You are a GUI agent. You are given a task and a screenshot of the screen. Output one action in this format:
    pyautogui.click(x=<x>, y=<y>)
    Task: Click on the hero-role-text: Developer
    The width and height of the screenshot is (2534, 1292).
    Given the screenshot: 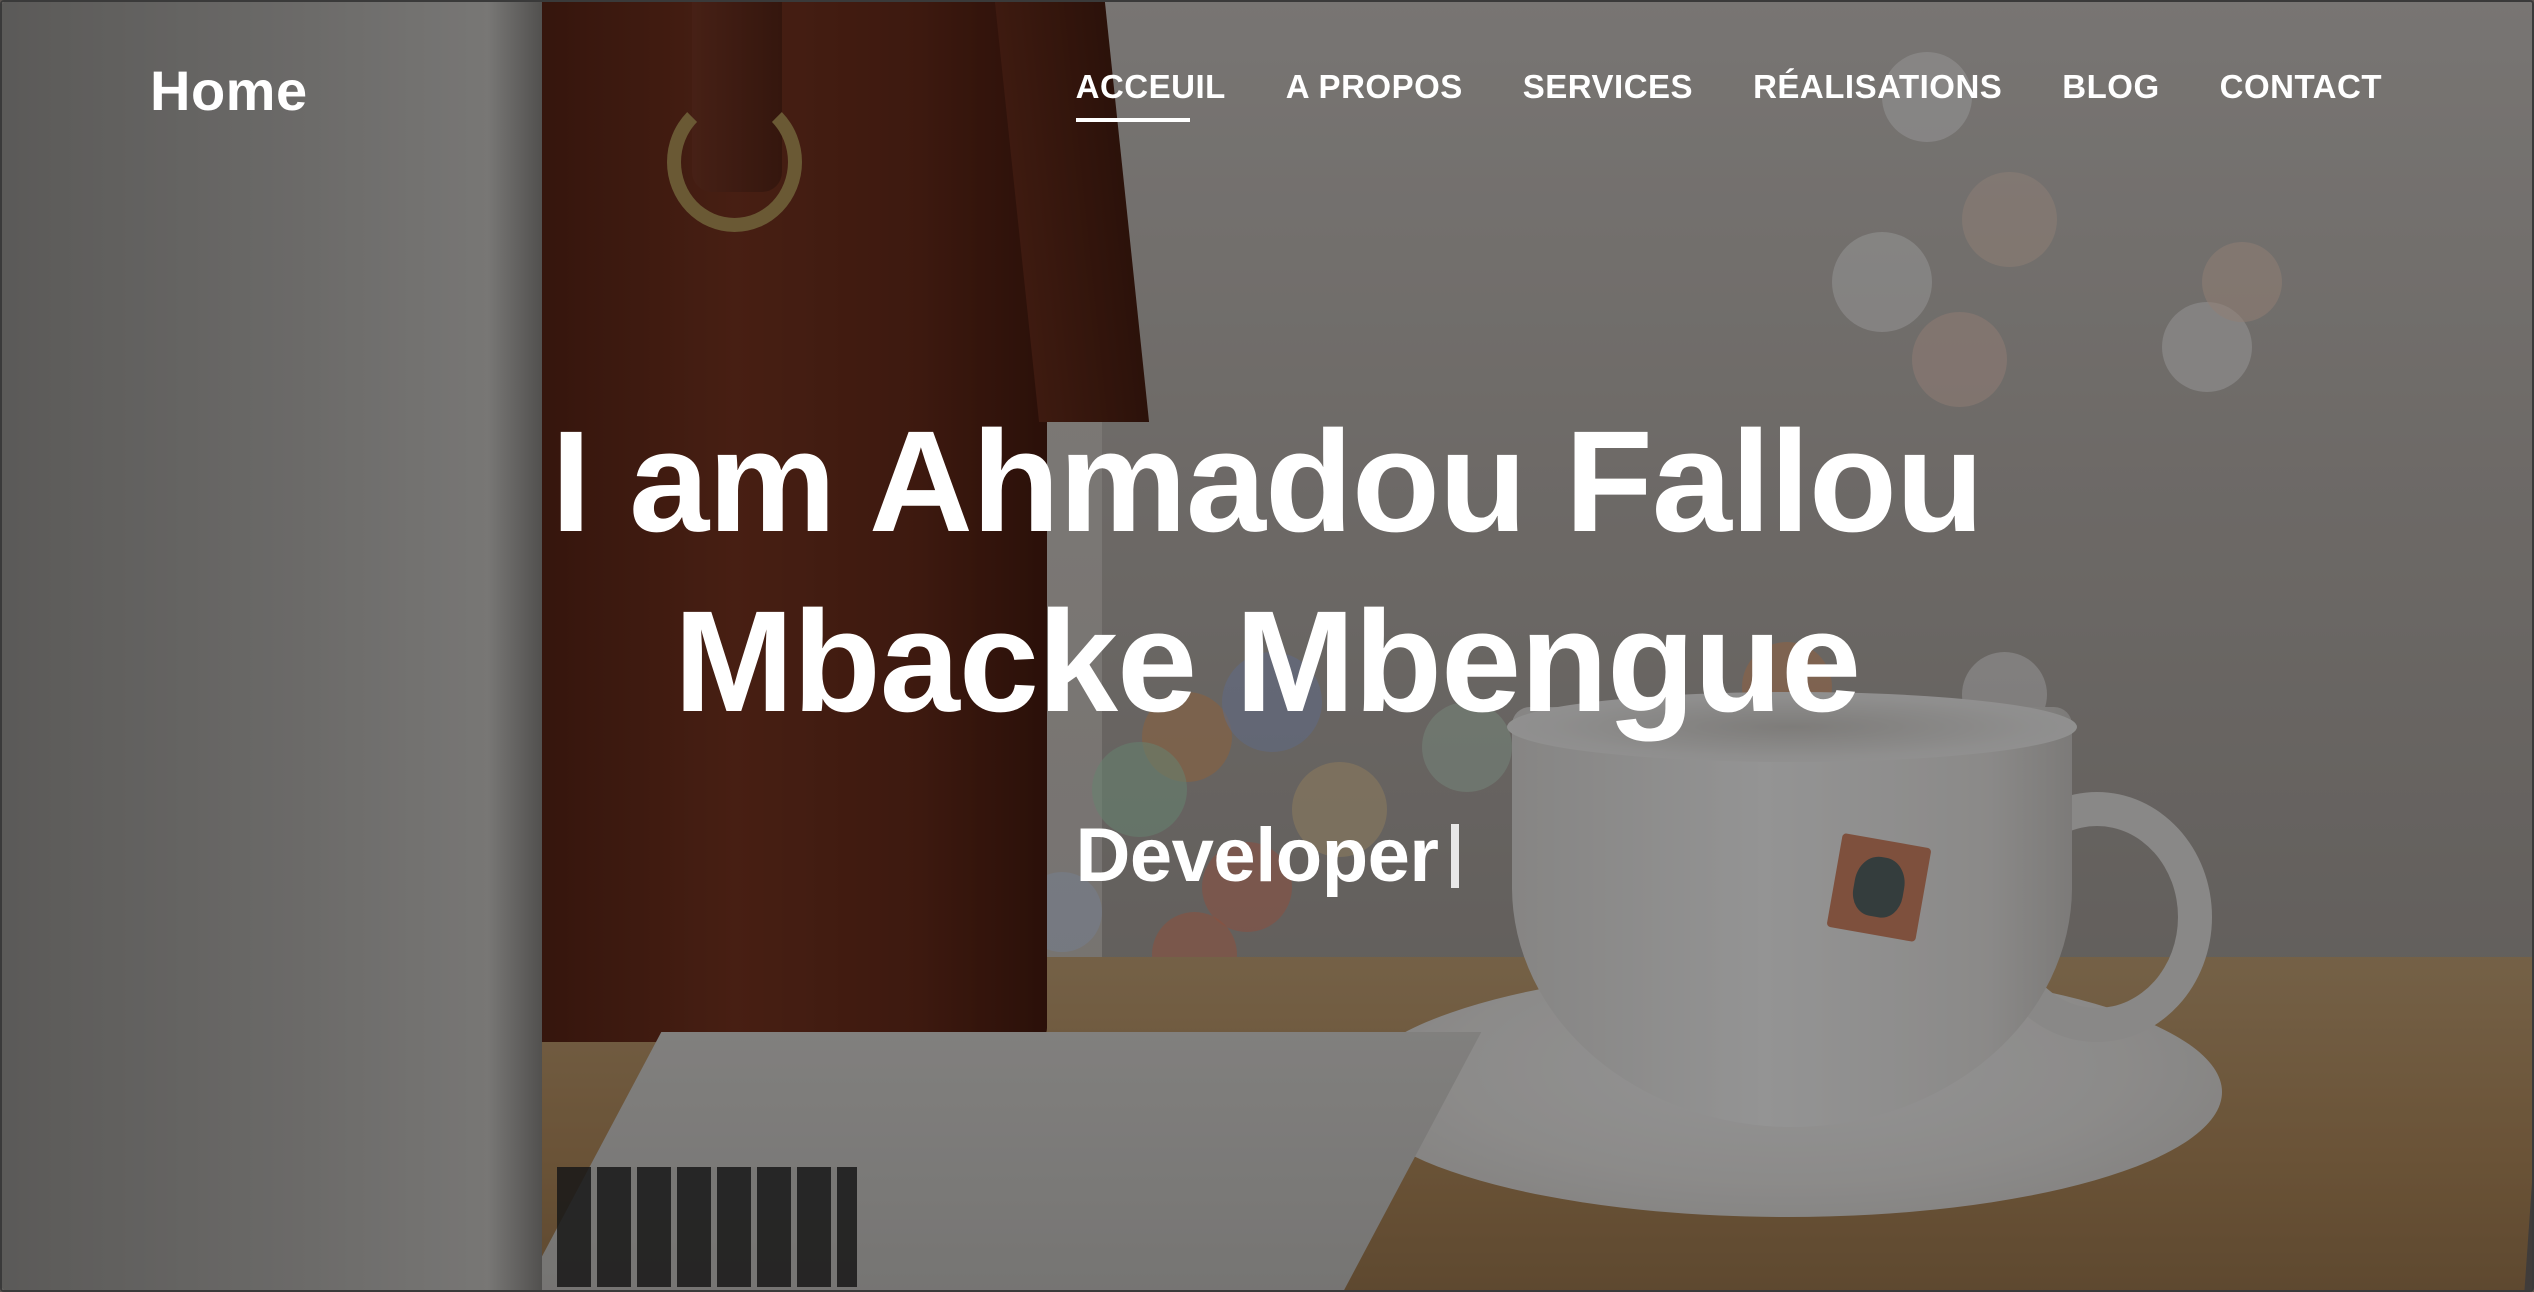 What is the action you would take?
    pyautogui.click(x=1257, y=855)
    